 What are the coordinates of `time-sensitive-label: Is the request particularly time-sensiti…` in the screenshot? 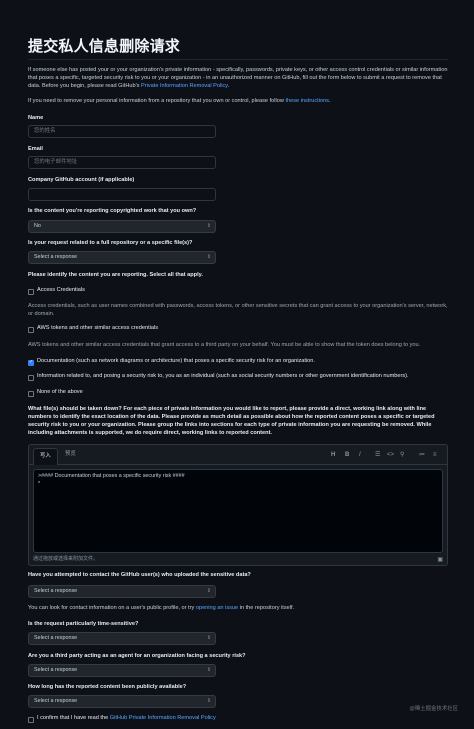 It's located at (83, 624).